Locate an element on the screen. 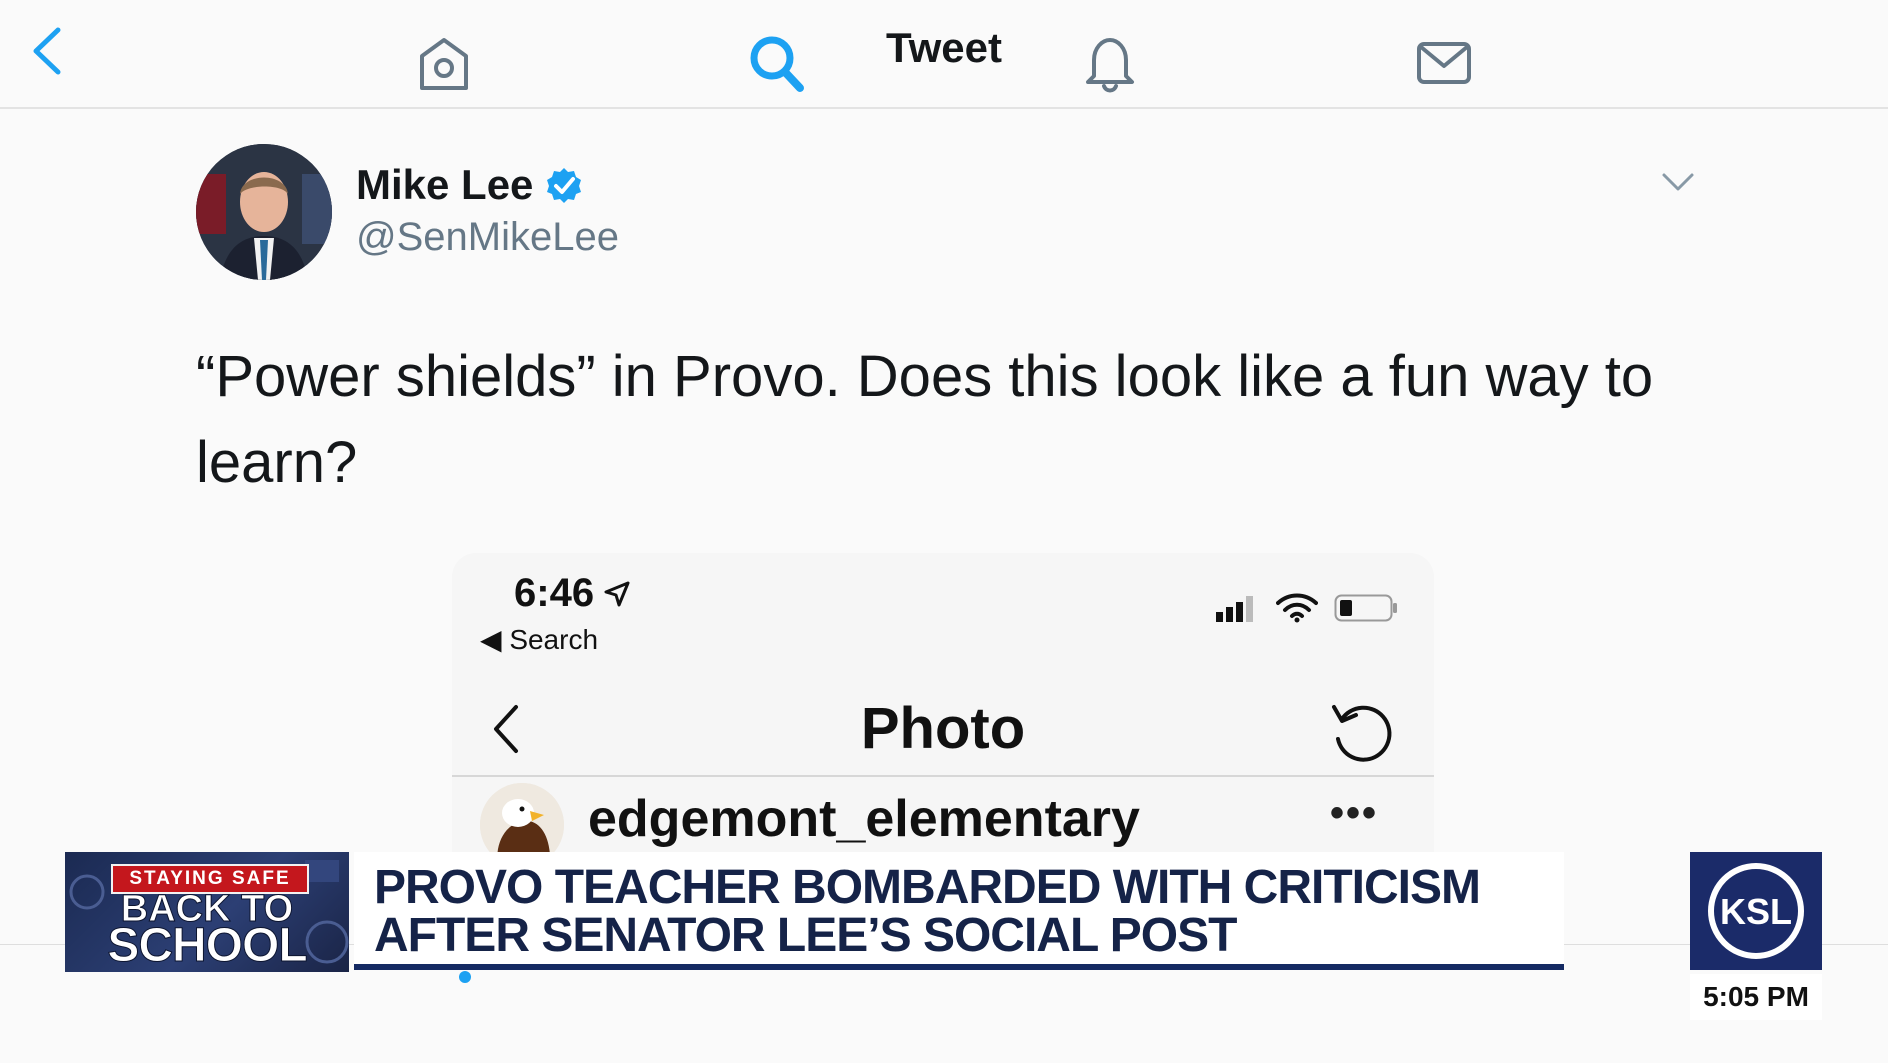  wifi-icon is located at coordinates (1297, 608).